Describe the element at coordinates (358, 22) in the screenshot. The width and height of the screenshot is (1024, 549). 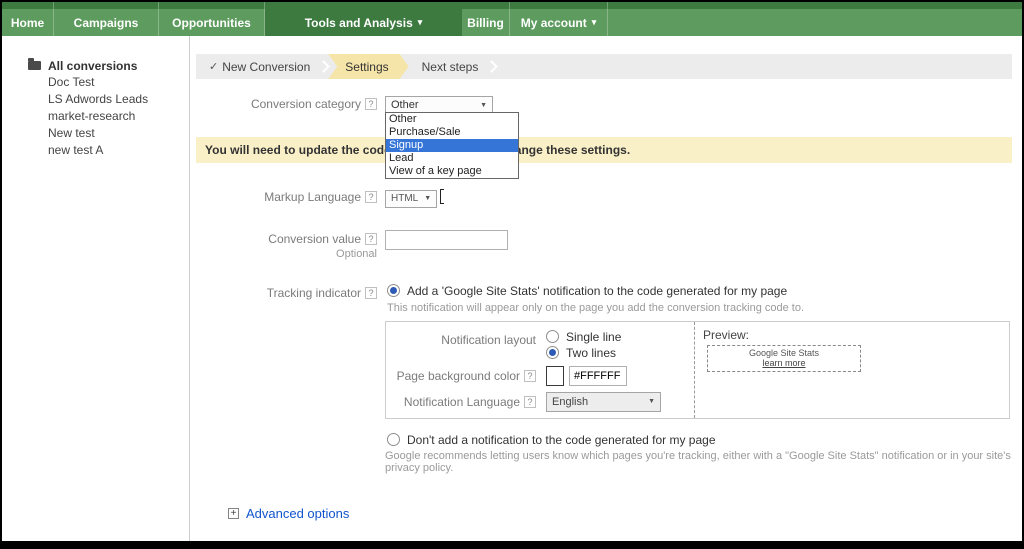
I see `nav-tab-tools-label: Tools and Analysis` at that location.